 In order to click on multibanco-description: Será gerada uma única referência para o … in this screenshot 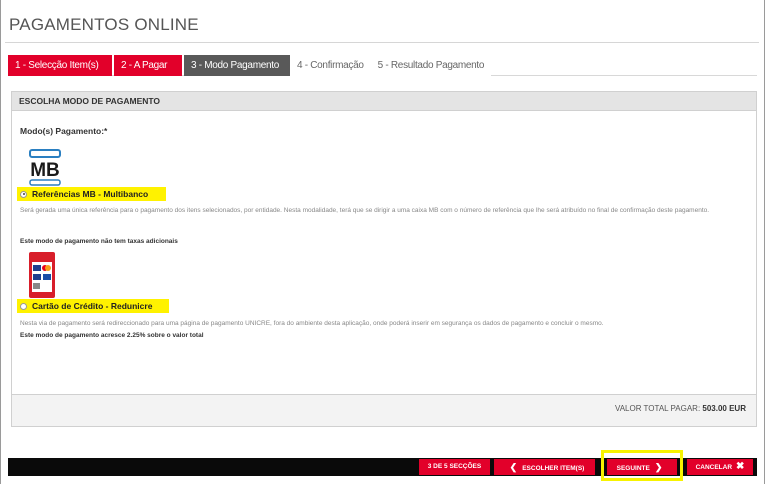, I will do `click(365, 210)`.